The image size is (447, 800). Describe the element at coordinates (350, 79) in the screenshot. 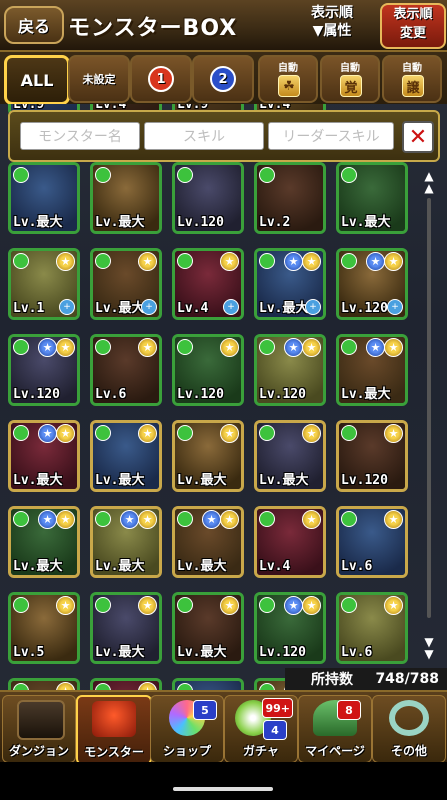

I see `auto-filter-2-tab: 自動 覚` at that location.